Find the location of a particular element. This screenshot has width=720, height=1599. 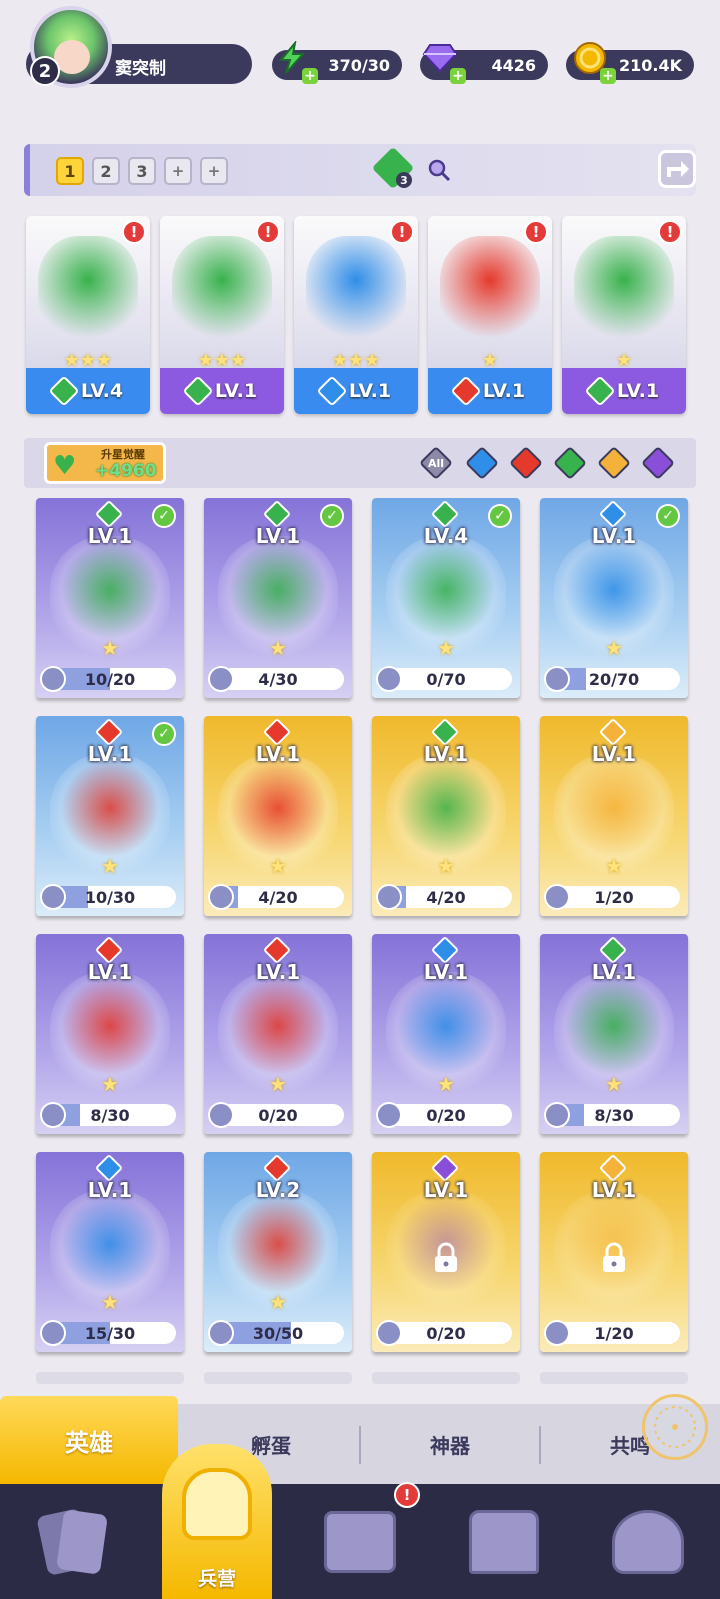

awaken-label: 升星觉醒 is located at coordinates (123, 454).